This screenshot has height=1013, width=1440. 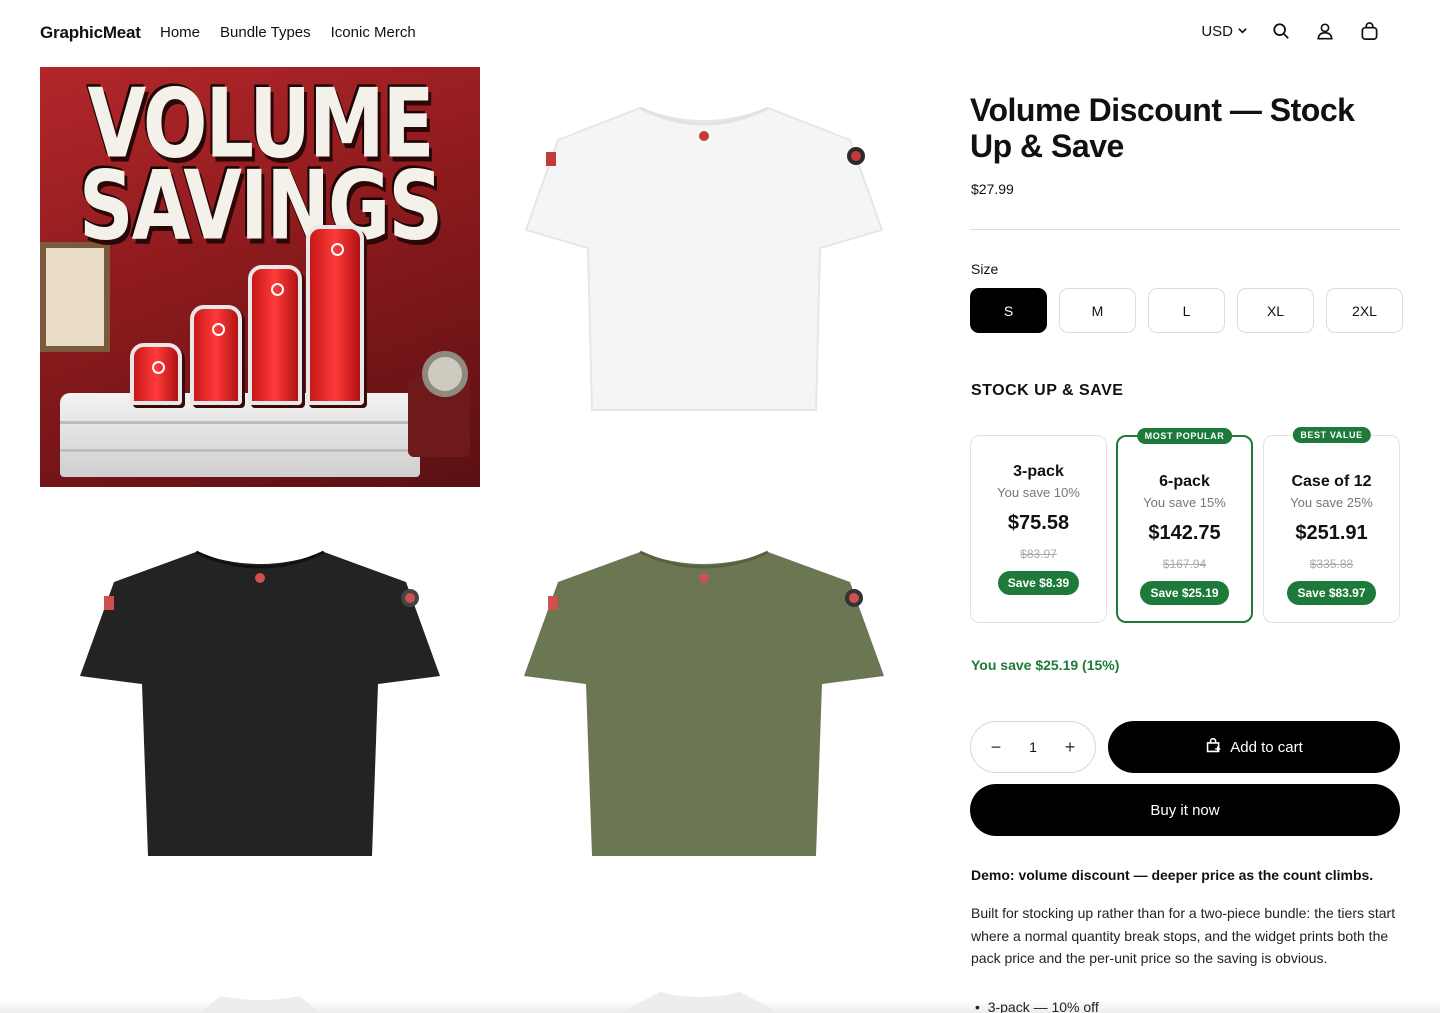 What do you see at coordinates (704, 702) in the screenshot?
I see `olive-tee-image` at bounding box center [704, 702].